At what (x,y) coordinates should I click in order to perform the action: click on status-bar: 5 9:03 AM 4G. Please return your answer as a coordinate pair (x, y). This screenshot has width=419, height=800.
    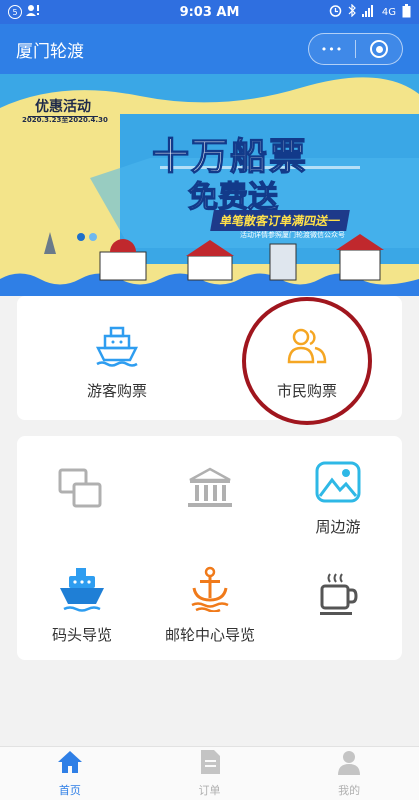
    Looking at the image, I should click on (209, 12).